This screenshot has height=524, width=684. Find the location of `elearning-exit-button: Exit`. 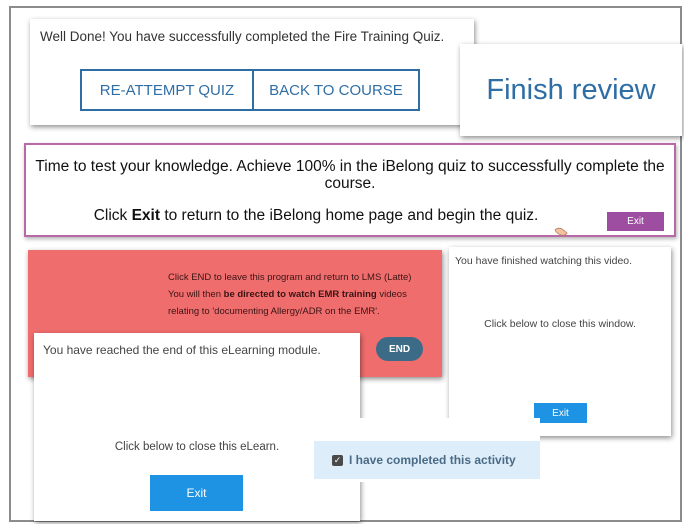

elearning-exit-button: Exit is located at coordinates (196, 493).